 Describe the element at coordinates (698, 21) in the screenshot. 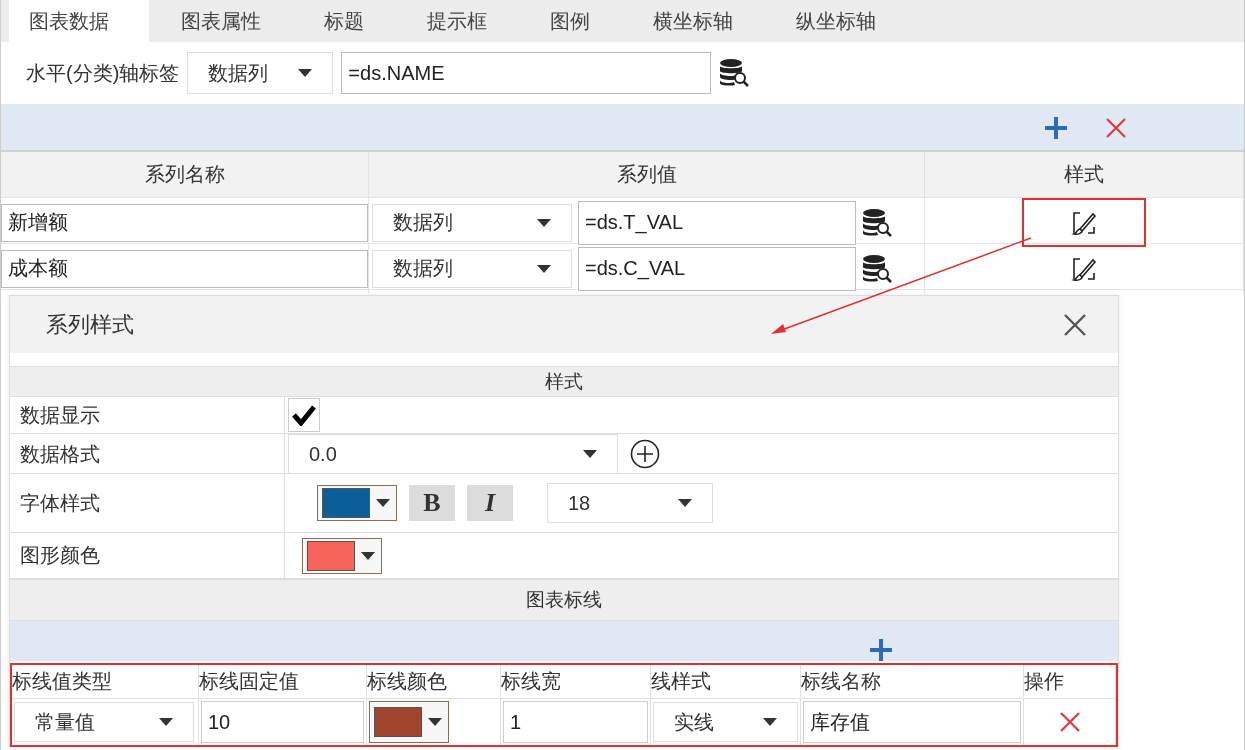

I see `tab: 横坐标轴` at that location.